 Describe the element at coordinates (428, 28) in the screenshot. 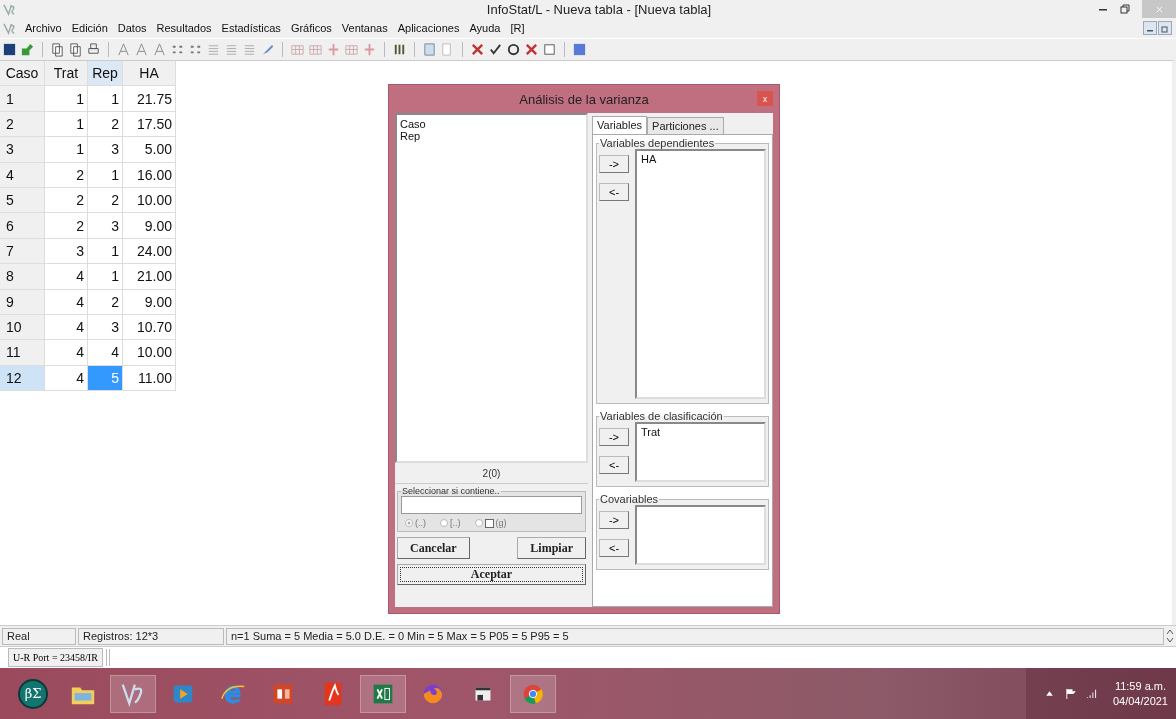

I see `menu-item: Aplicaciones` at that location.